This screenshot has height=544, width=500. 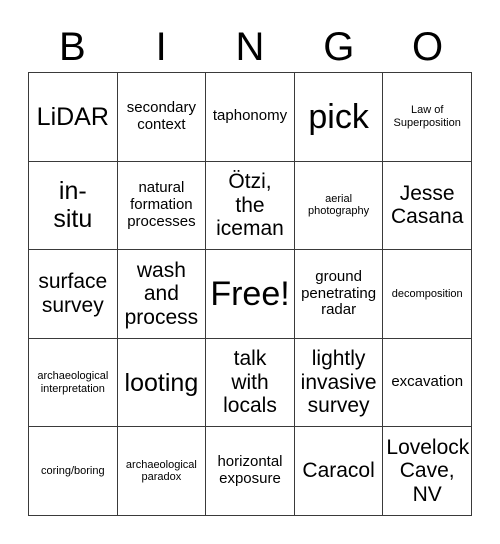 I want to click on bingo-cell-r2c4: aerial photography, so click(x=339, y=206).